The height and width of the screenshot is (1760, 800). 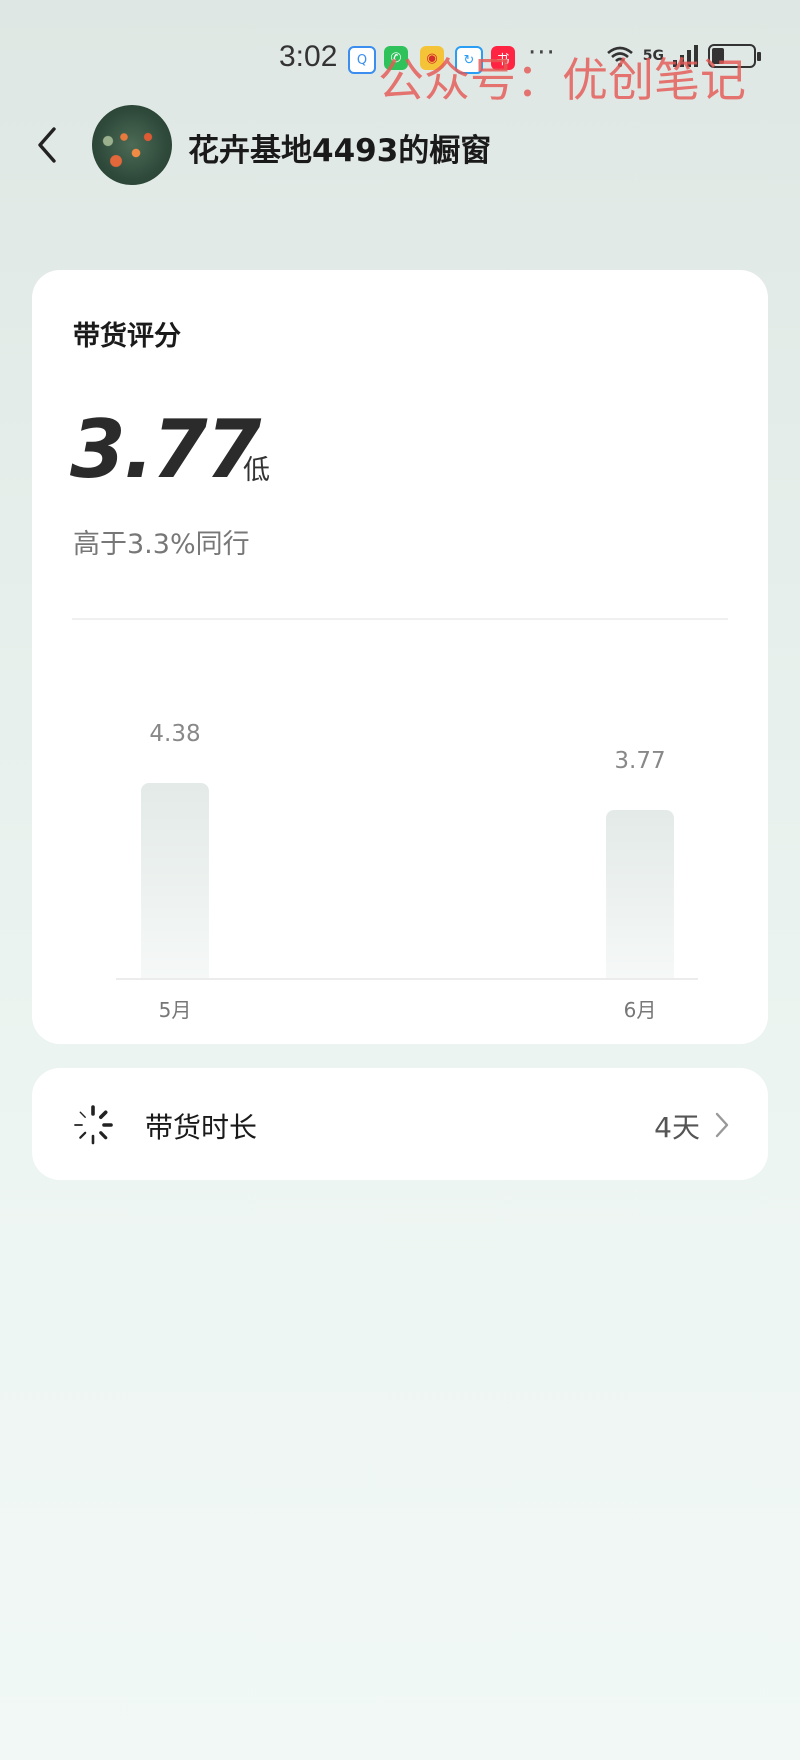 I want to click on duration-row: 带货时长 4天, so click(x=400, y=1124).